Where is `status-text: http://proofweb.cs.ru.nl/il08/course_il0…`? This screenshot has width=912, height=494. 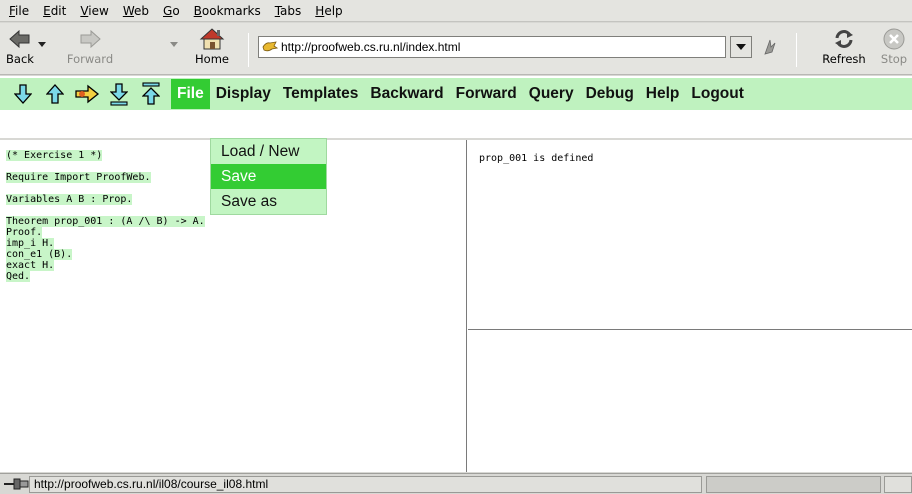 status-text: http://proofweb.cs.ru.nl/il08/course_il0… is located at coordinates (365, 484).